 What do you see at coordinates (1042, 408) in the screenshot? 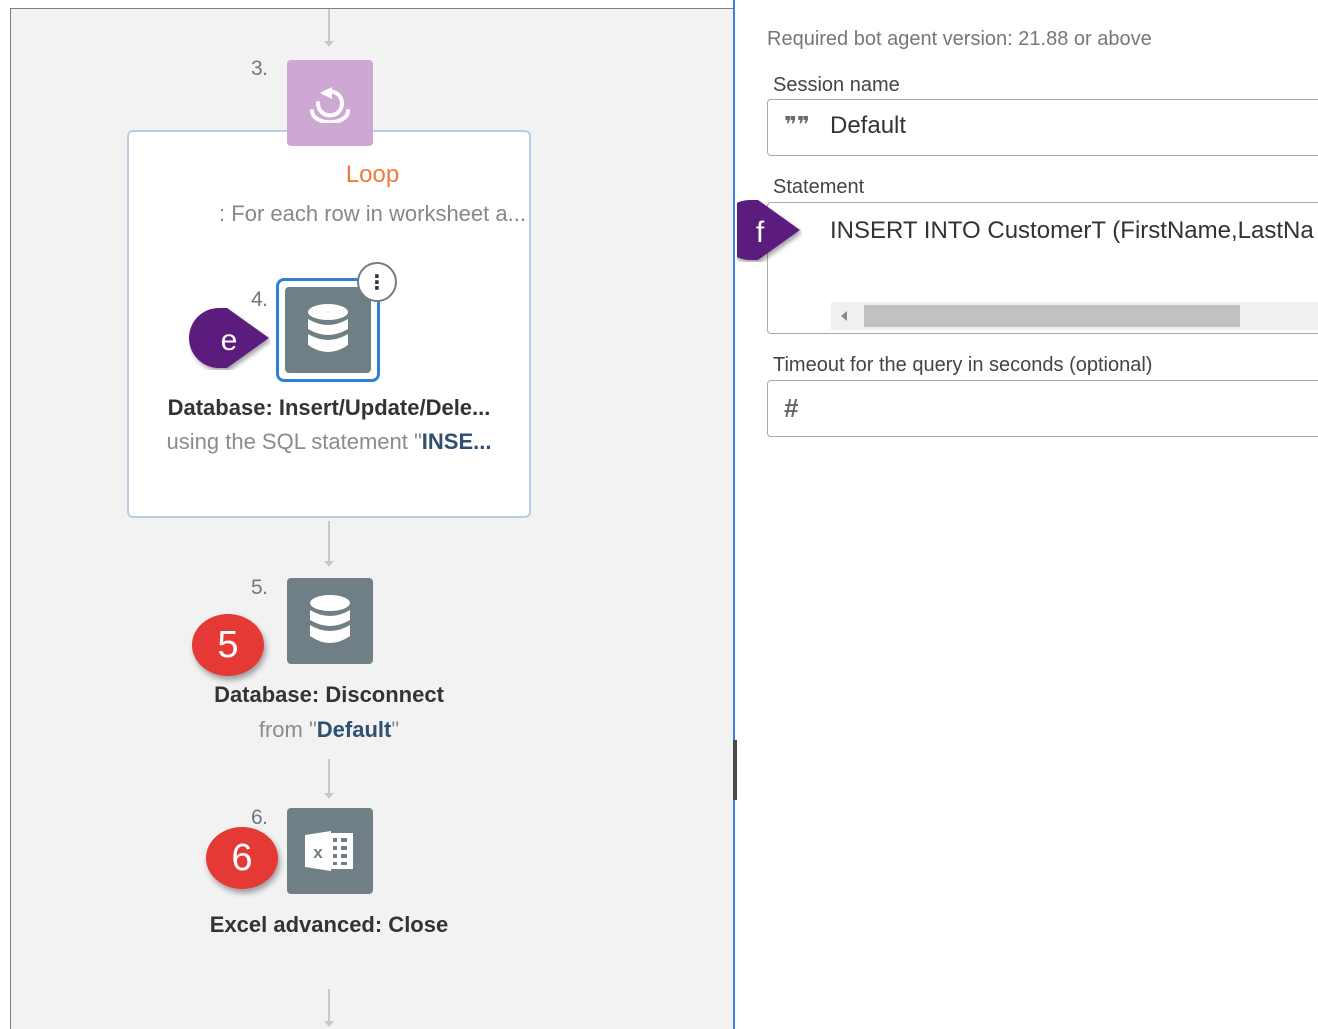
I see `timeout-field: #` at bounding box center [1042, 408].